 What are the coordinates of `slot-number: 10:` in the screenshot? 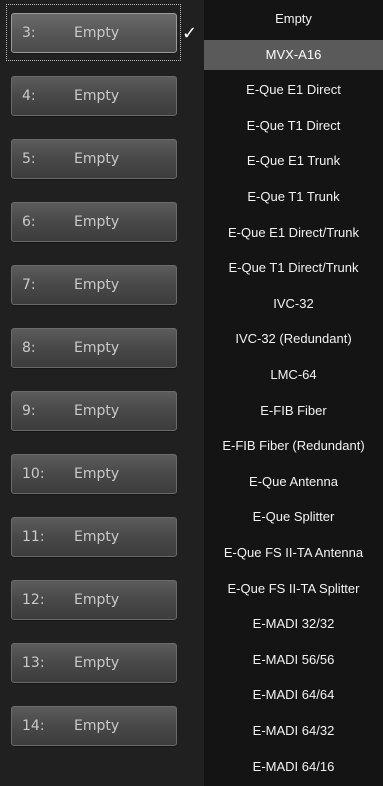 It's located at (33, 474).